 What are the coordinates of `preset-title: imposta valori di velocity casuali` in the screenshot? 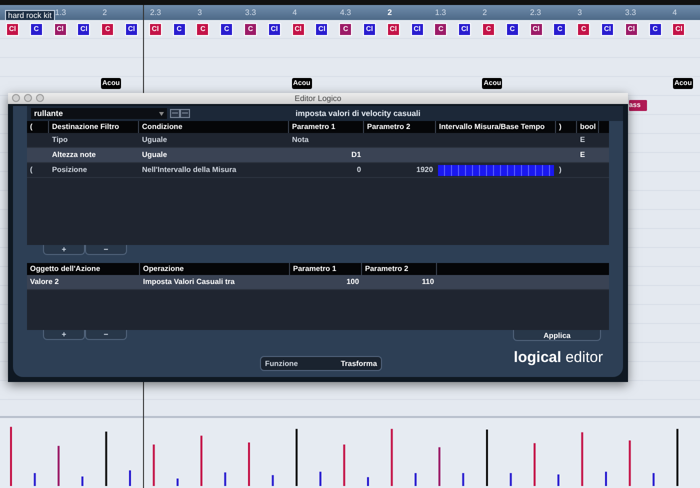 It's located at (359, 113).